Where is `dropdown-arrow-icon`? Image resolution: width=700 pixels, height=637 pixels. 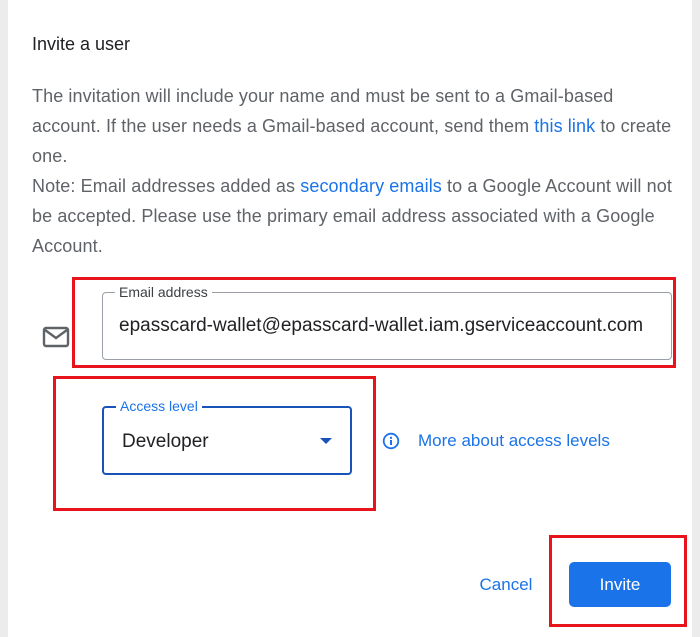
dropdown-arrow-icon is located at coordinates (326, 441).